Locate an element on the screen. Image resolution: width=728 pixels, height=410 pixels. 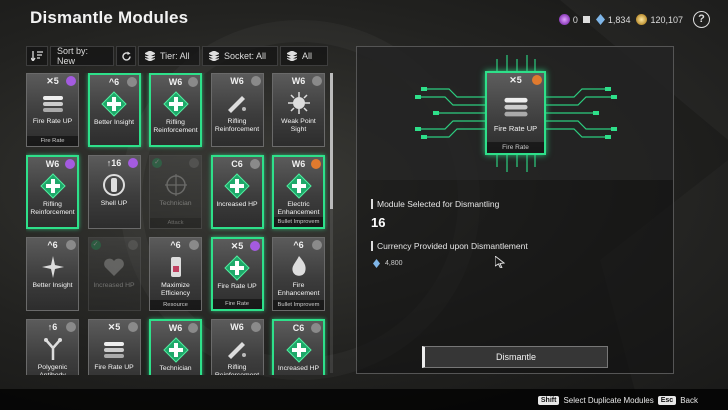
footer-hints: Shift Select Duplicate Modules Esc Back is located at coordinates (617, 400).